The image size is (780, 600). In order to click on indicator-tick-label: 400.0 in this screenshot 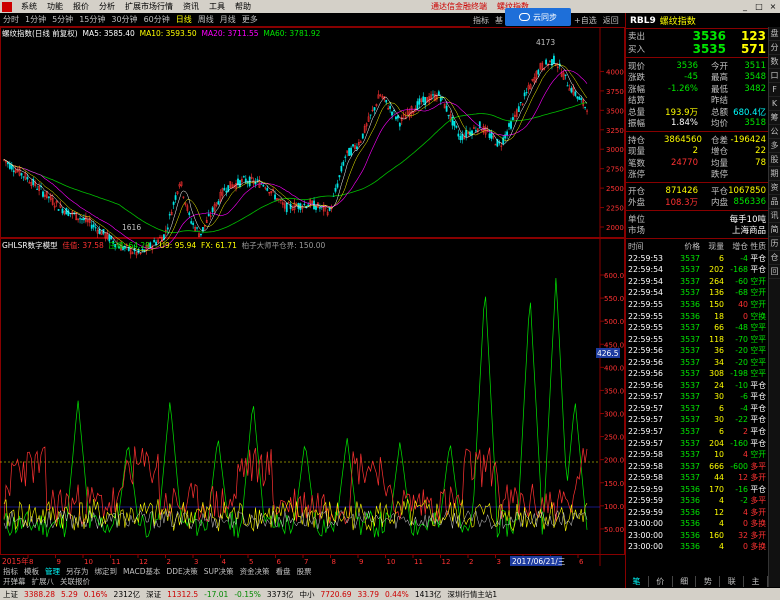, I will do `click(614, 368)`.